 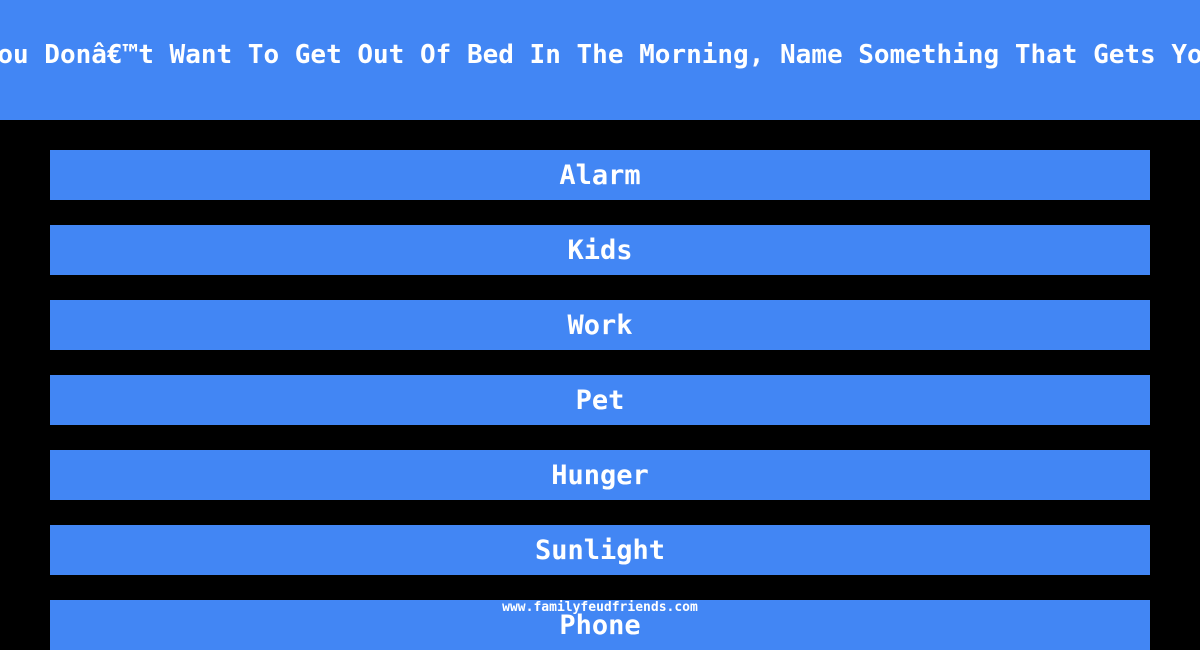 I want to click on watermark: www.familyfeudfriends.com, so click(x=600, y=607).